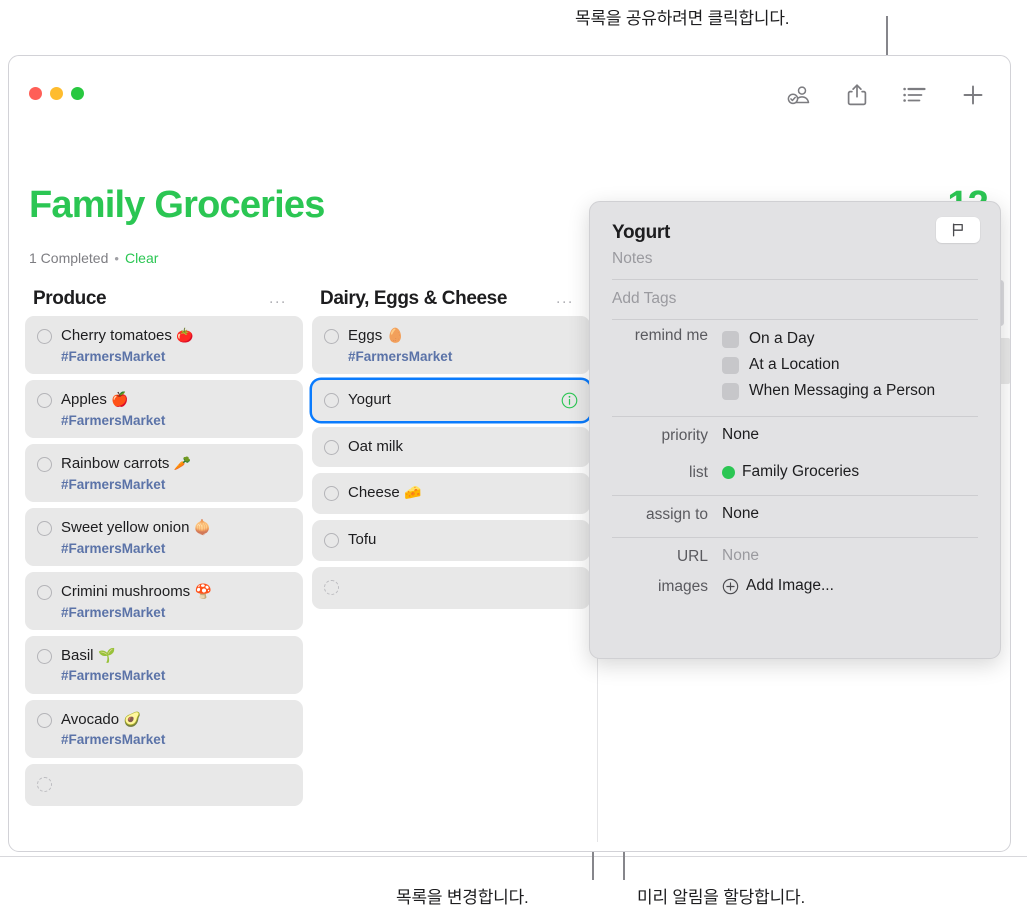 The width and height of the screenshot is (1027, 920). Describe the element at coordinates (915, 95) in the screenshot. I see `view-options-button` at that location.